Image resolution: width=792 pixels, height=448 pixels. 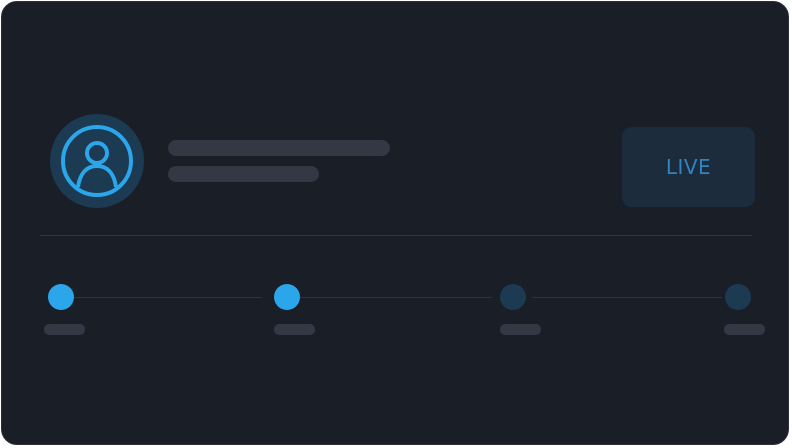 What do you see at coordinates (513, 297) in the screenshot?
I see `step-3-dot` at bounding box center [513, 297].